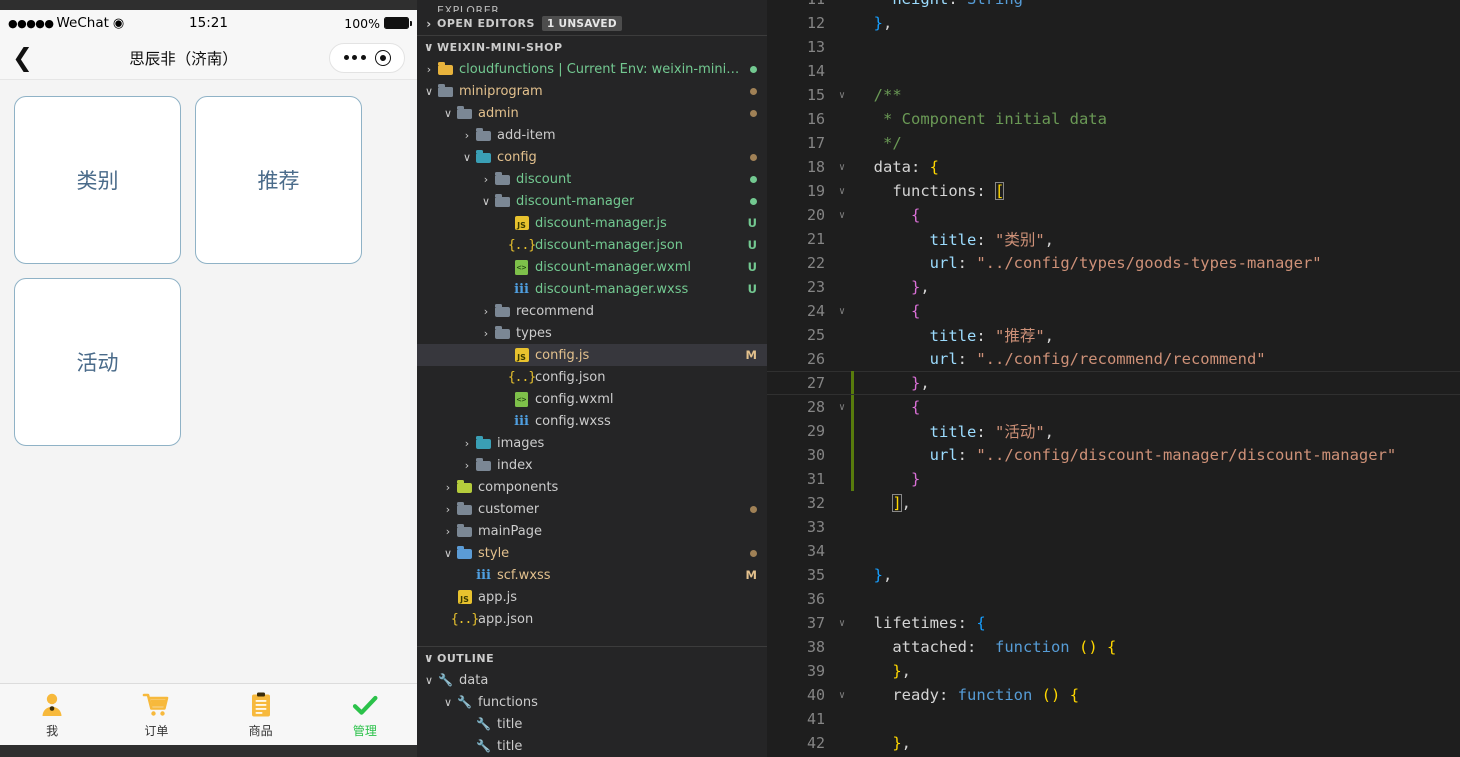 This screenshot has height=757, width=1460. I want to click on code-line: 35 },, so click(1113, 575).